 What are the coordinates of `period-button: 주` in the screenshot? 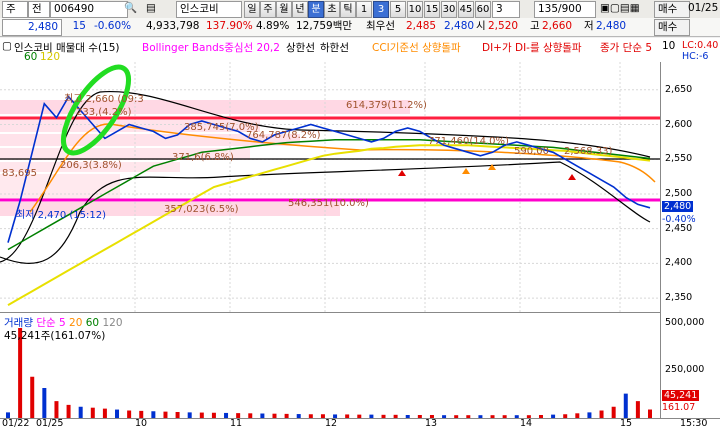 It's located at (268, 9).